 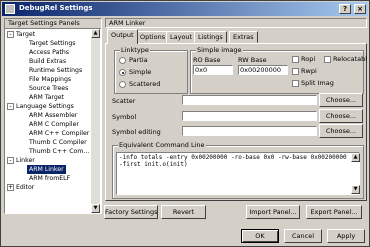 I want to click on tree-header: Target Settings Panels, so click(x=53, y=24).